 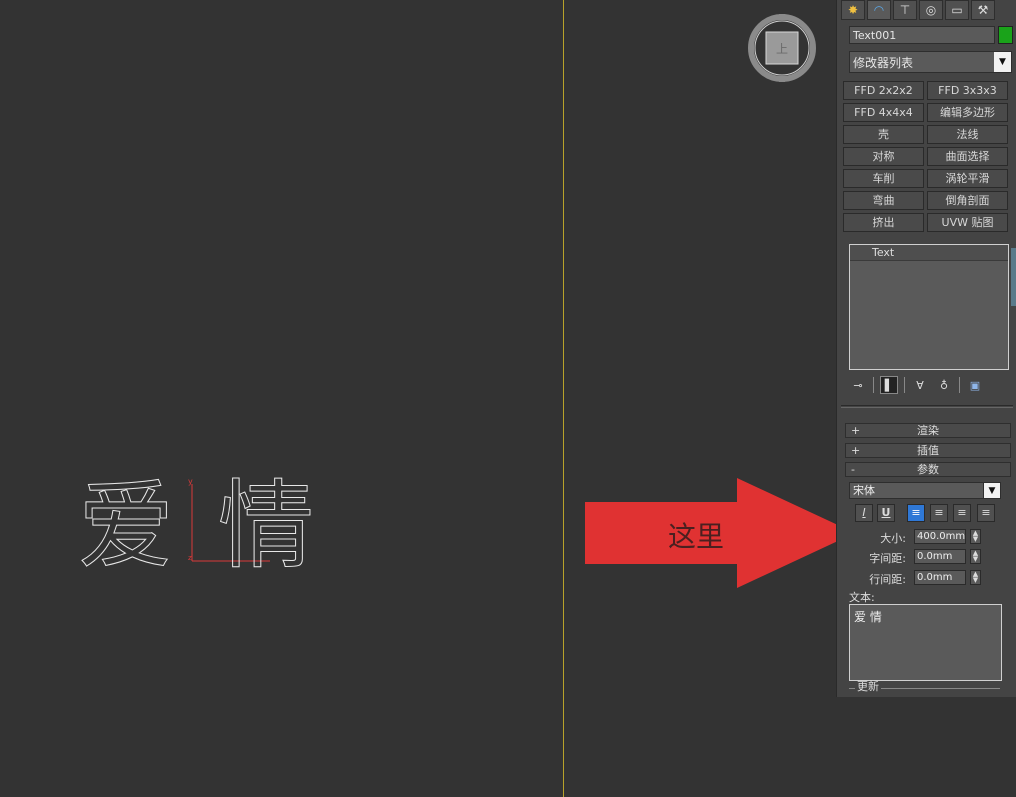 I want to click on panel-separator, so click(x=927, y=406).